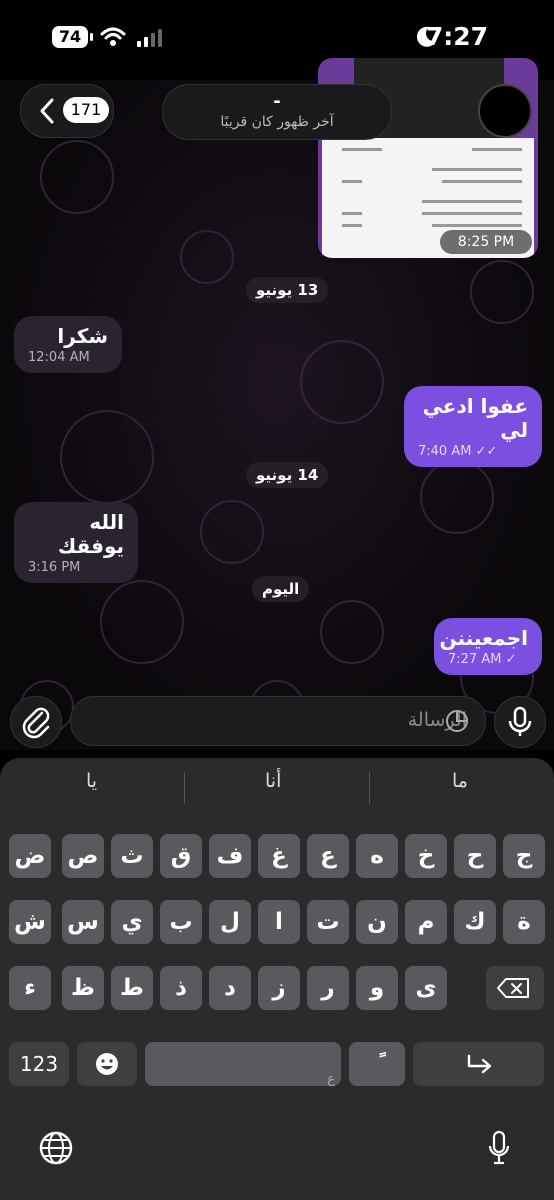 The width and height of the screenshot is (554, 1200). I want to click on key: ج, so click(524, 856).